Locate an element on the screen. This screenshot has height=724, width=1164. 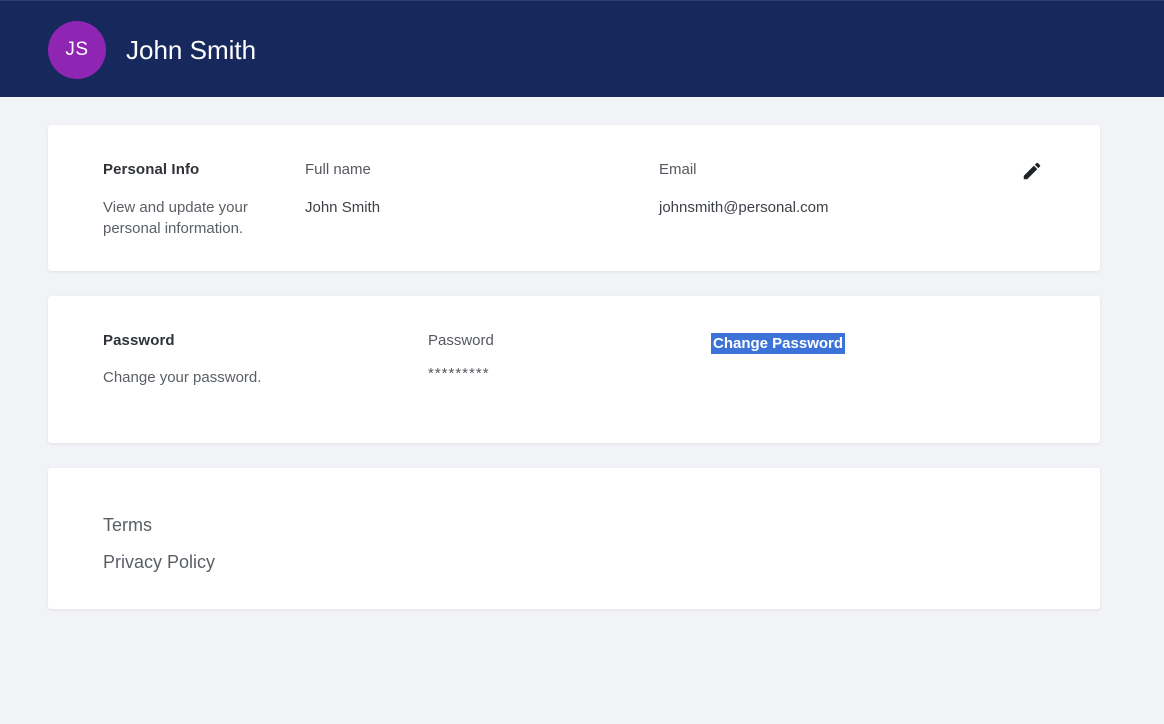
user-name-heading: John Smith is located at coordinates (191, 50).